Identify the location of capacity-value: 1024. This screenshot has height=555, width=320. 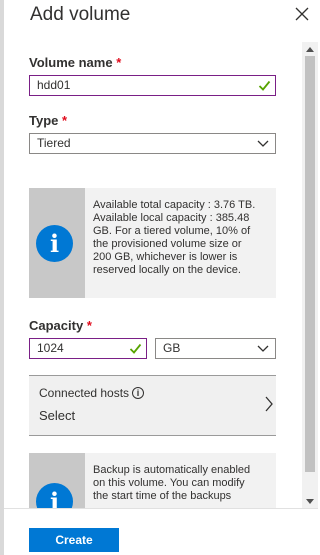
(50, 348).